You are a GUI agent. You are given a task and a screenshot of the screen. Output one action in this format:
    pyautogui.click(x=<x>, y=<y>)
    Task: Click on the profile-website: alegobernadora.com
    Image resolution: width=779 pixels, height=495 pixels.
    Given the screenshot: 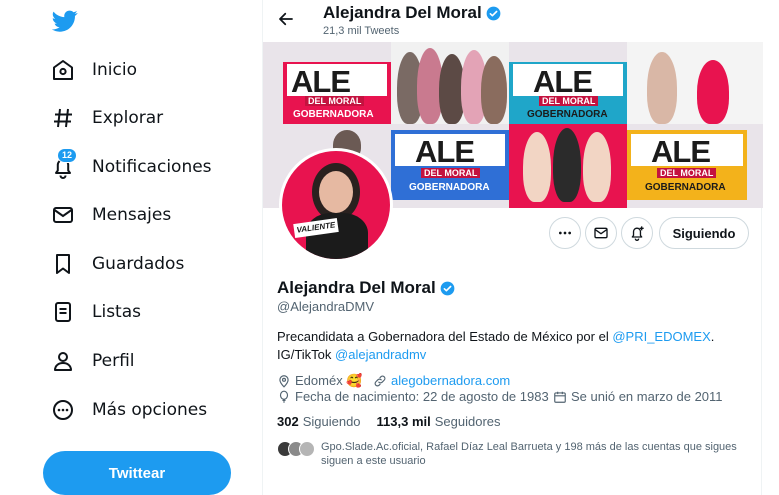 What is the action you would take?
    pyautogui.click(x=441, y=380)
    